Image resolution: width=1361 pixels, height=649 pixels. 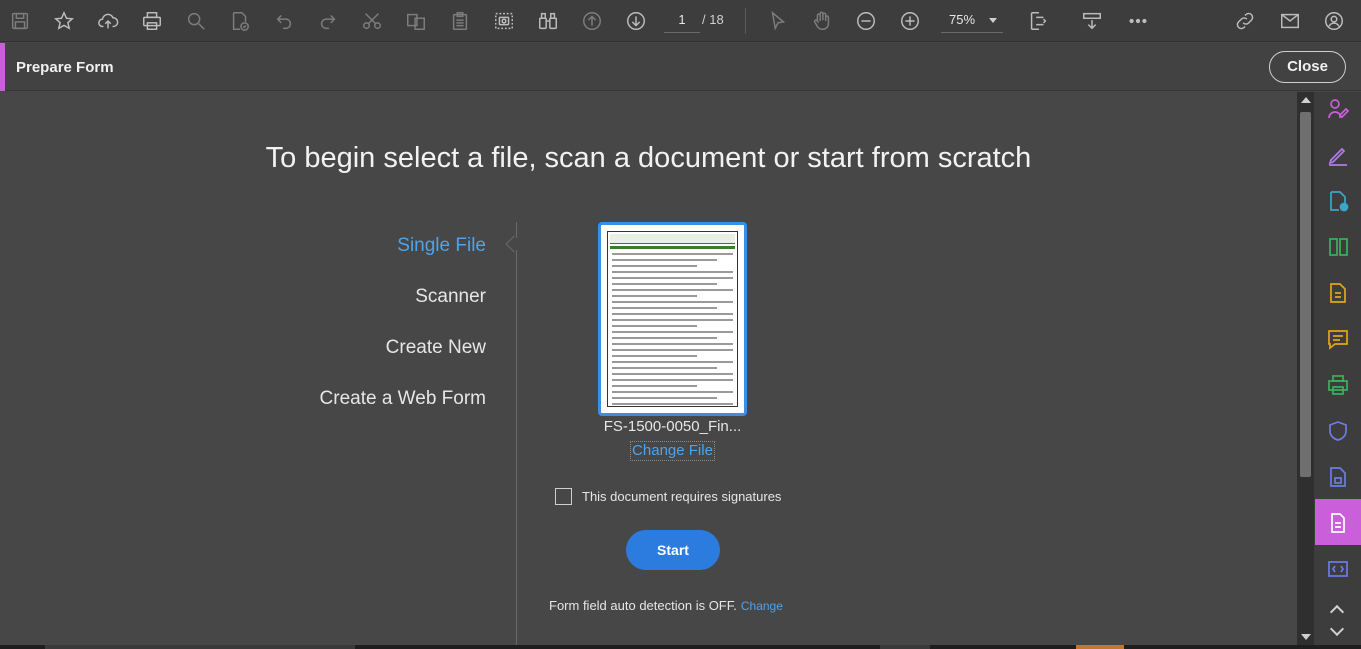 What do you see at coordinates (240, 21) in the screenshot?
I see `spellcheck-icon` at bounding box center [240, 21].